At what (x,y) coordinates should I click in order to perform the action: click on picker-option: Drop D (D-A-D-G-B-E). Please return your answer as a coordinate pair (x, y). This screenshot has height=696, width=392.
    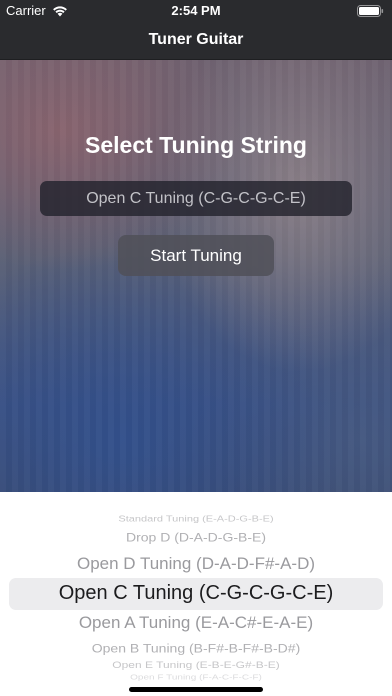
    Looking at the image, I should click on (196, 537).